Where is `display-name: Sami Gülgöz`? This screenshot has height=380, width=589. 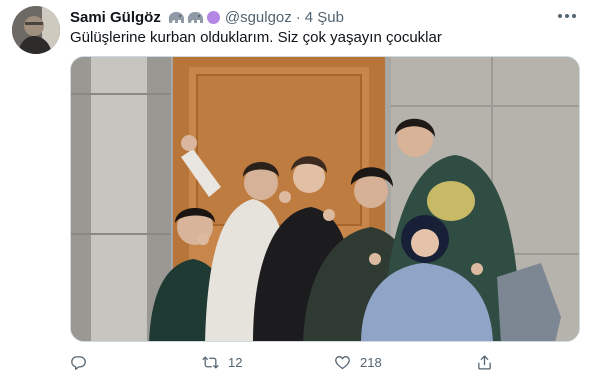
display-name: Sami Gülgöz is located at coordinates (115, 17).